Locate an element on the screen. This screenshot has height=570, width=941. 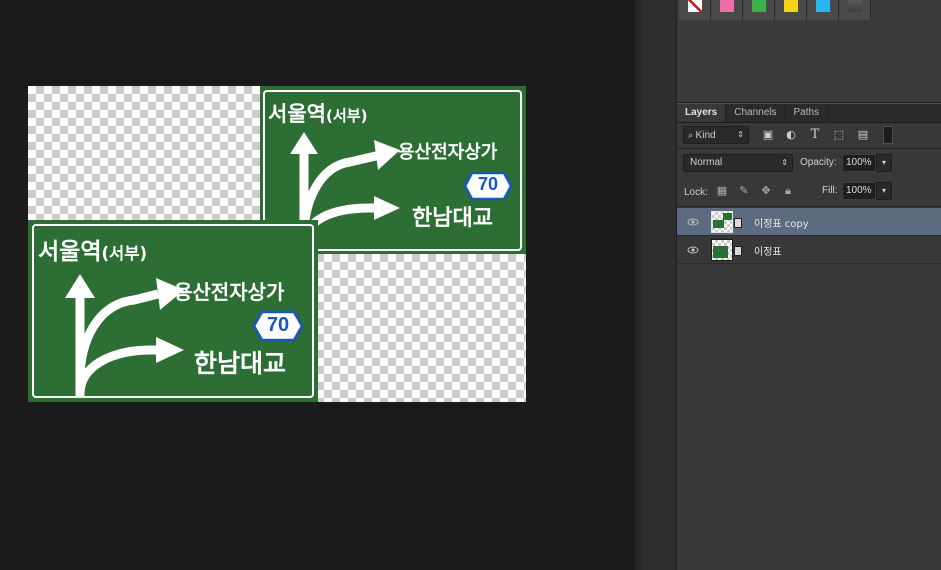
lock-transparent-icon: ▦ is located at coordinates (722, 191).